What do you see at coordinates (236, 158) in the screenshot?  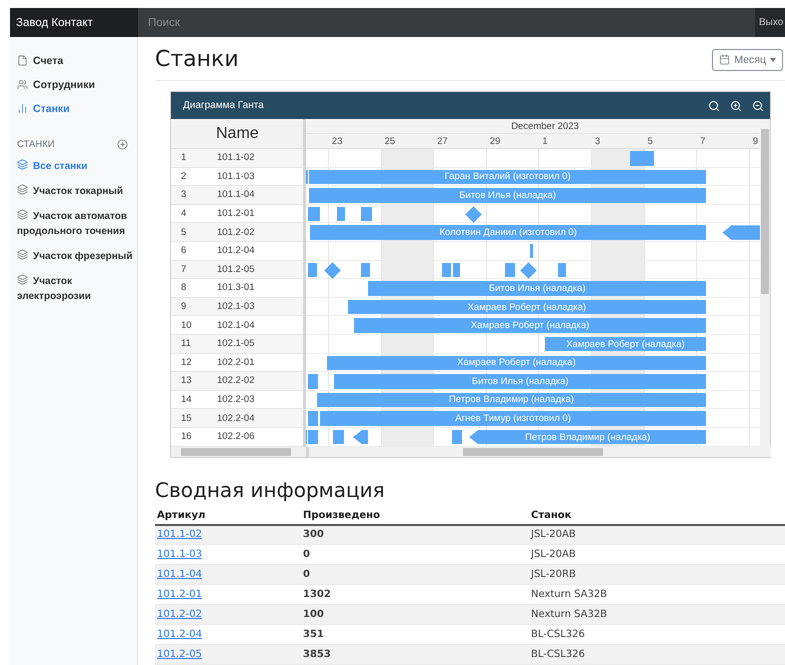 I see `grid-cell: 101.1-02` at bounding box center [236, 158].